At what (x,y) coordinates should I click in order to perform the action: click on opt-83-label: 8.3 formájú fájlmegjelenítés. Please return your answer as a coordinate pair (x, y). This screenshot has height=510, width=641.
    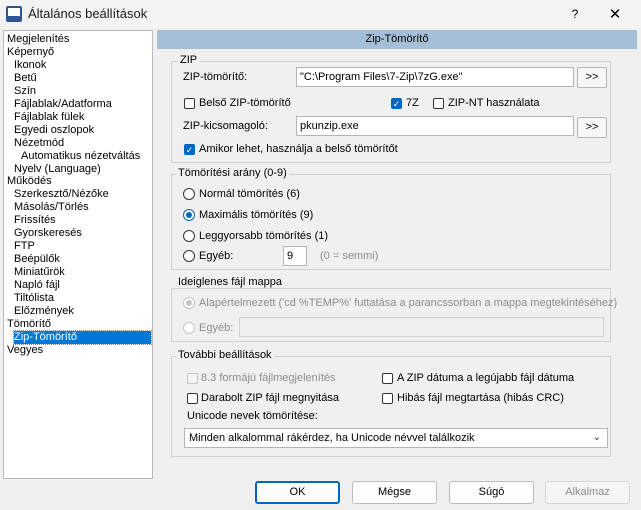
    Looking at the image, I should click on (268, 378).